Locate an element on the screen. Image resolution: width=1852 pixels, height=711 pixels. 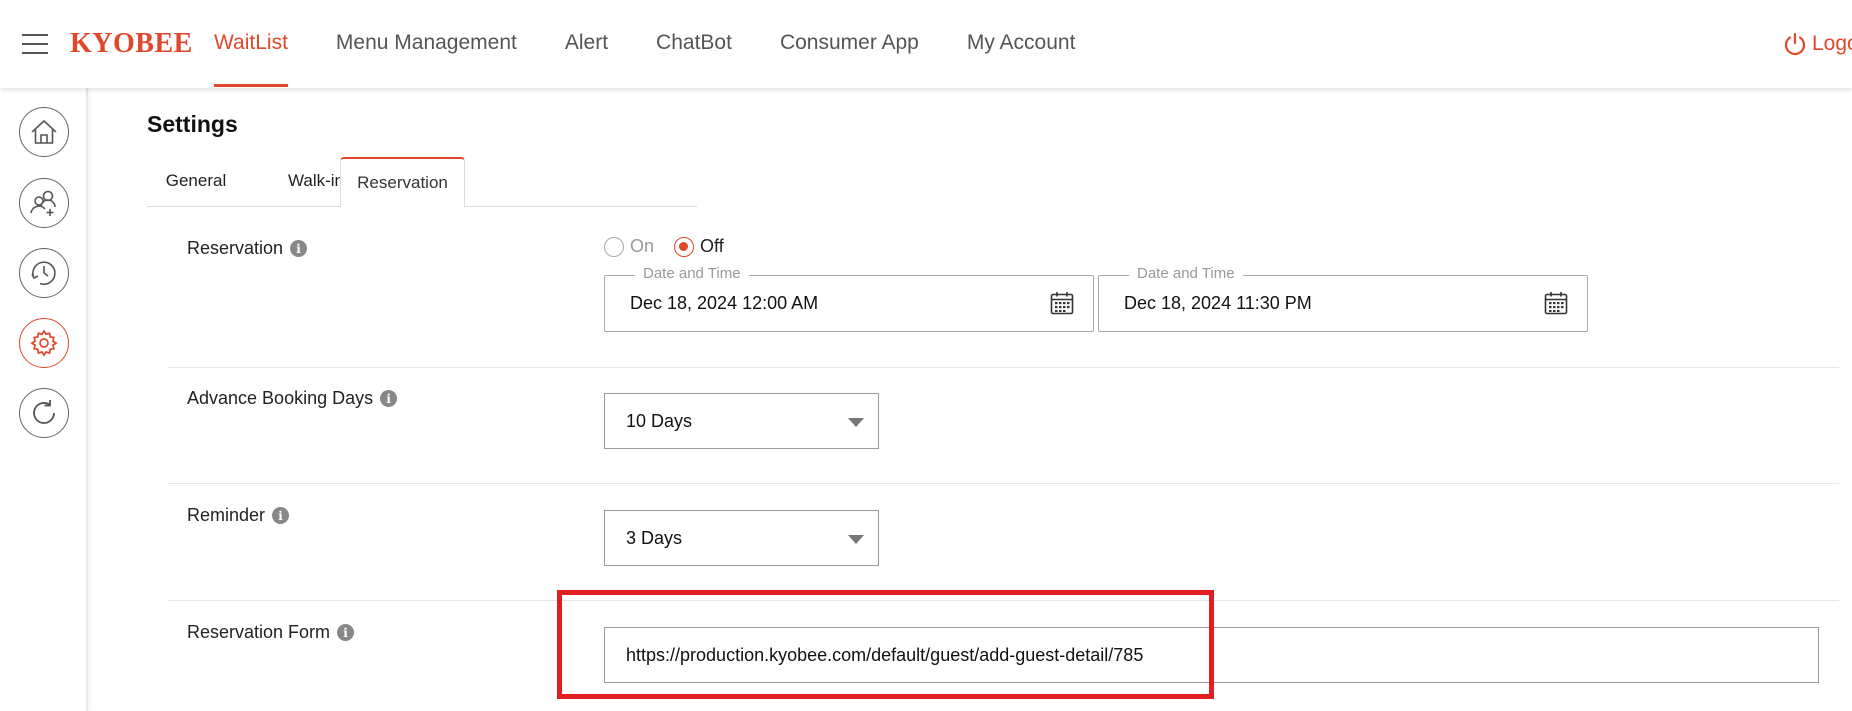
nav-menu-management: Menu Management is located at coordinates (426, 44).